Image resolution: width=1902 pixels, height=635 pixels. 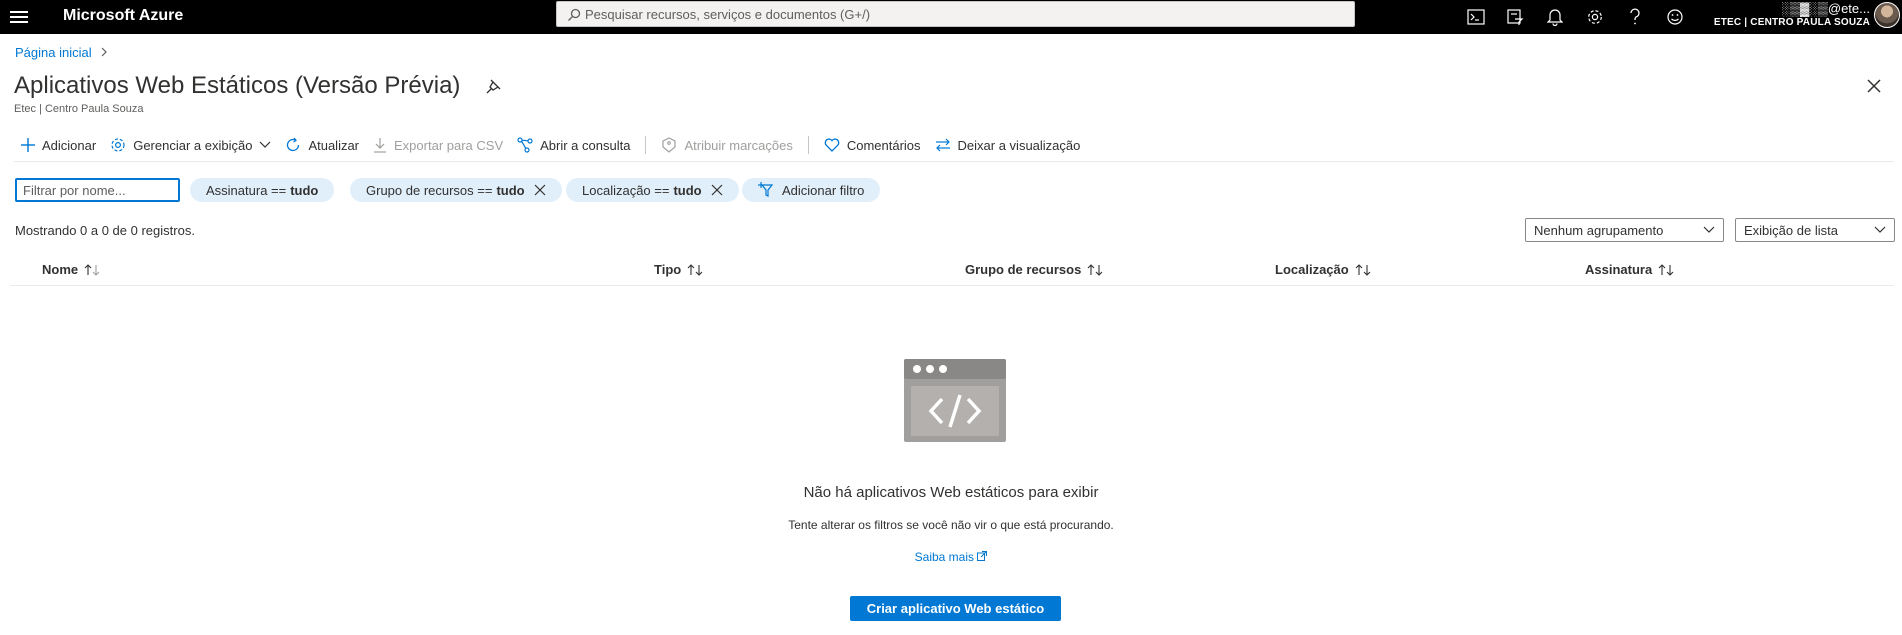 What do you see at coordinates (1595, 17) in the screenshot?
I see `settings-icon` at bounding box center [1595, 17].